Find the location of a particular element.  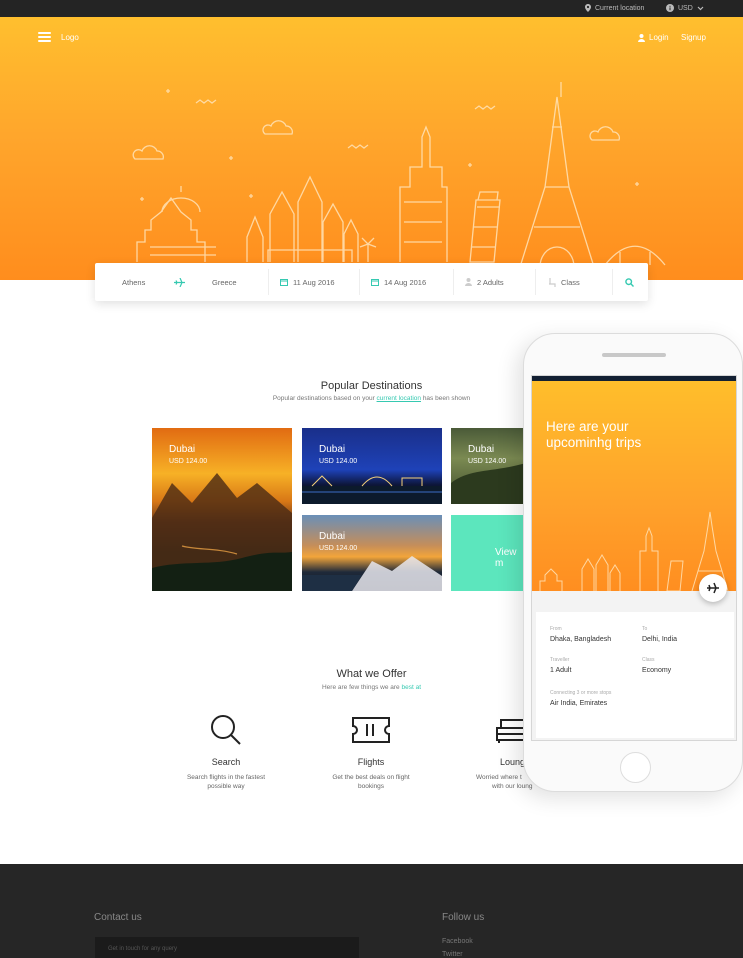

offer-item-title: Flights is located at coordinates (371, 762).